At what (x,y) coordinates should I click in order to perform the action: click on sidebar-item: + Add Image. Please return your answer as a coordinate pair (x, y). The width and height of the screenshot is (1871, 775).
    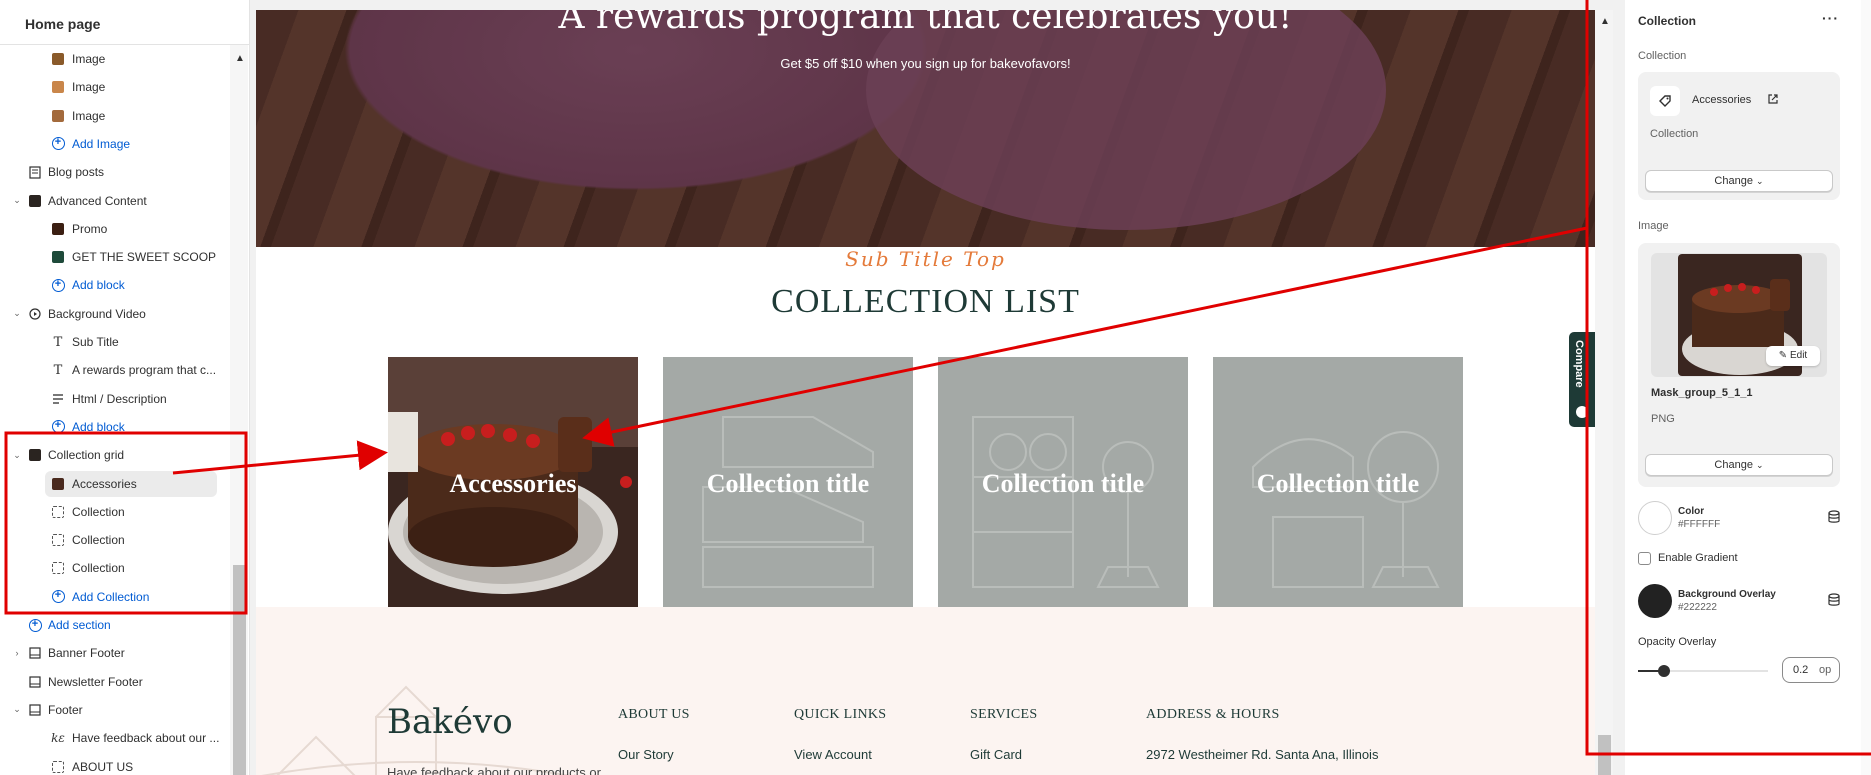
    Looking at the image, I should click on (114, 144).